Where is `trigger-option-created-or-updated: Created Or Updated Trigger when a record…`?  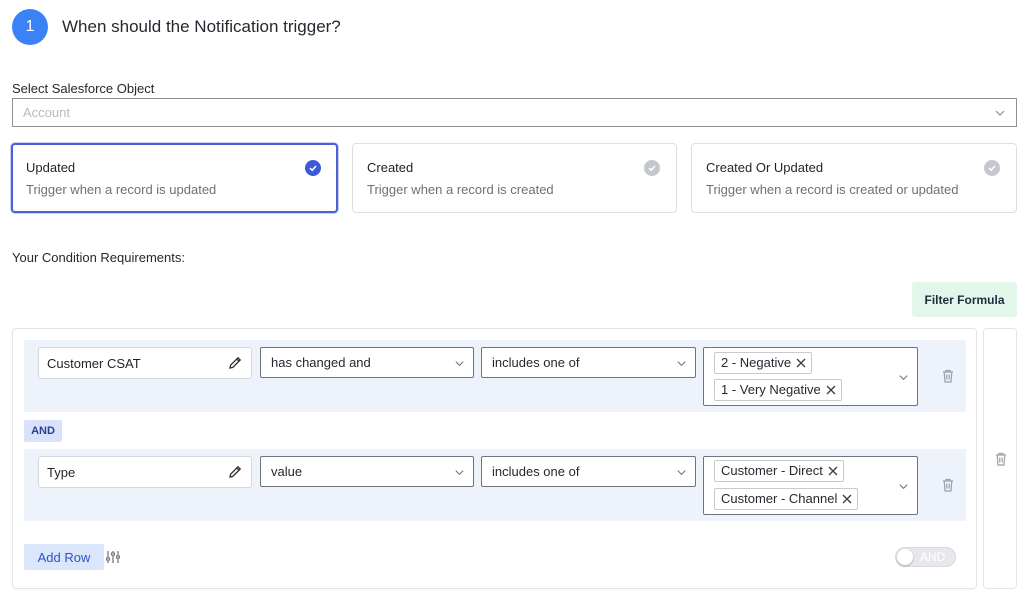 trigger-option-created-or-updated: Created Or Updated Trigger when a record… is located at coordinates (854, 178).